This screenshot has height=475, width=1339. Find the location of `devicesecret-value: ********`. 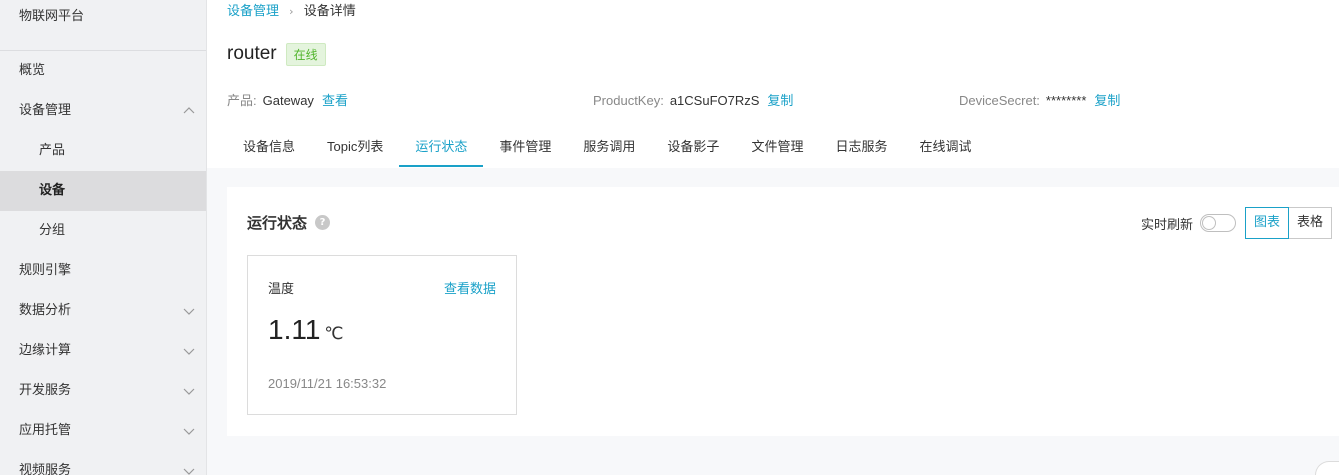

devicesecret-value: ******** is located at coordinates (1066, 100).